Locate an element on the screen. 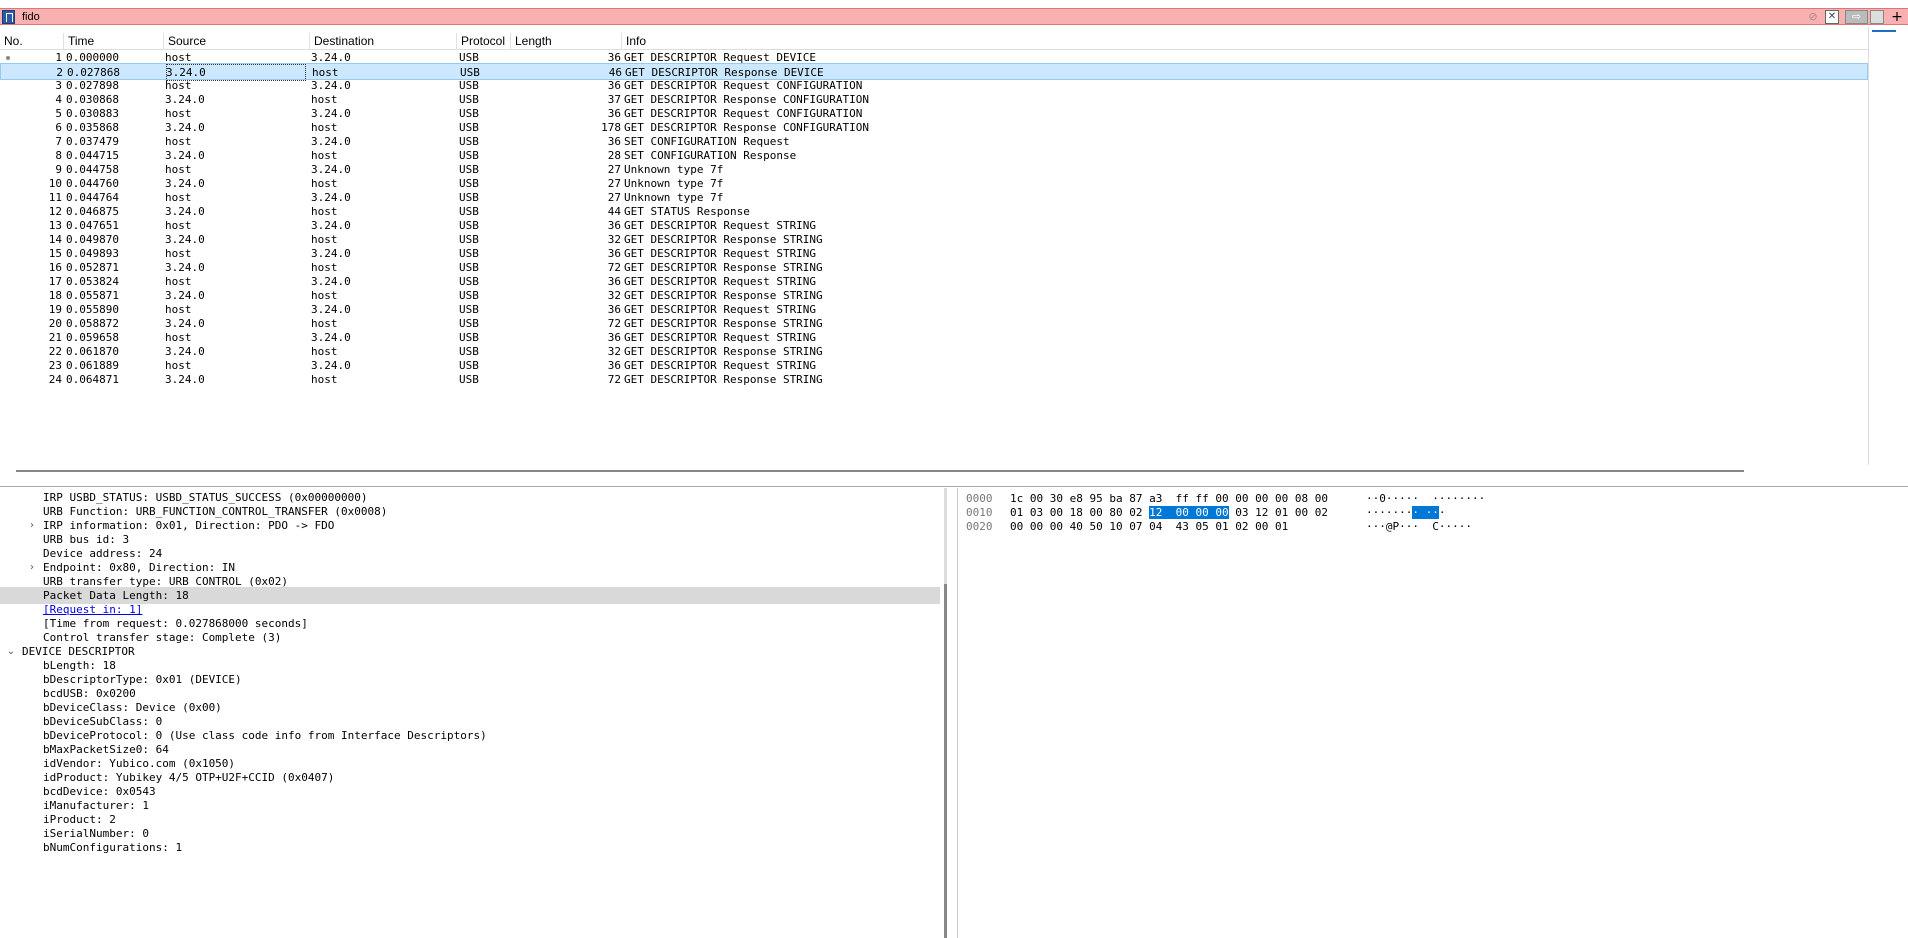  packet-destination: host is located at coordinates (324, 379).